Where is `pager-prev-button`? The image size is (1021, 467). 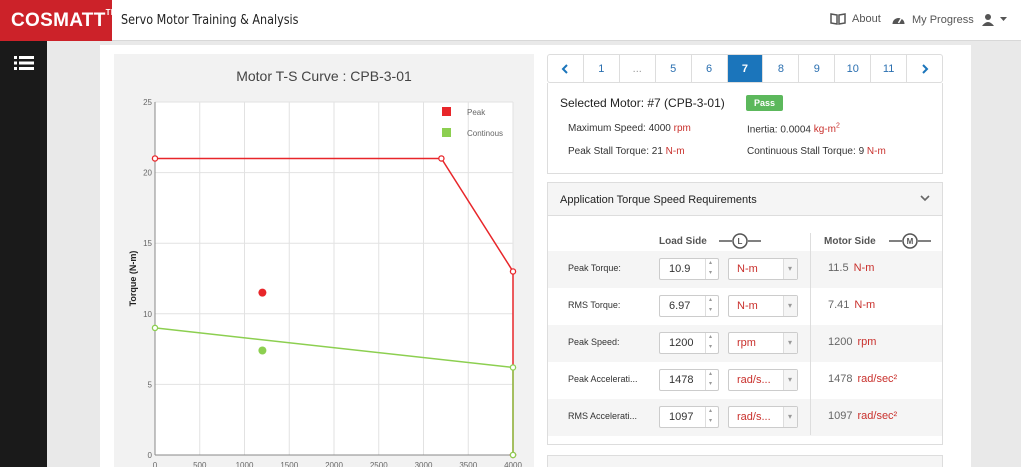 pager-prev-button is located at coordinates (566, 68).